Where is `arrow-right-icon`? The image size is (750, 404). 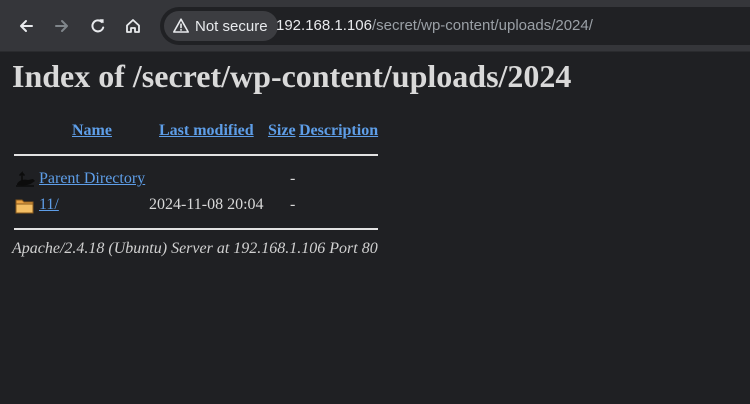 arrow-right-icon is located at coordinates (61, 26).